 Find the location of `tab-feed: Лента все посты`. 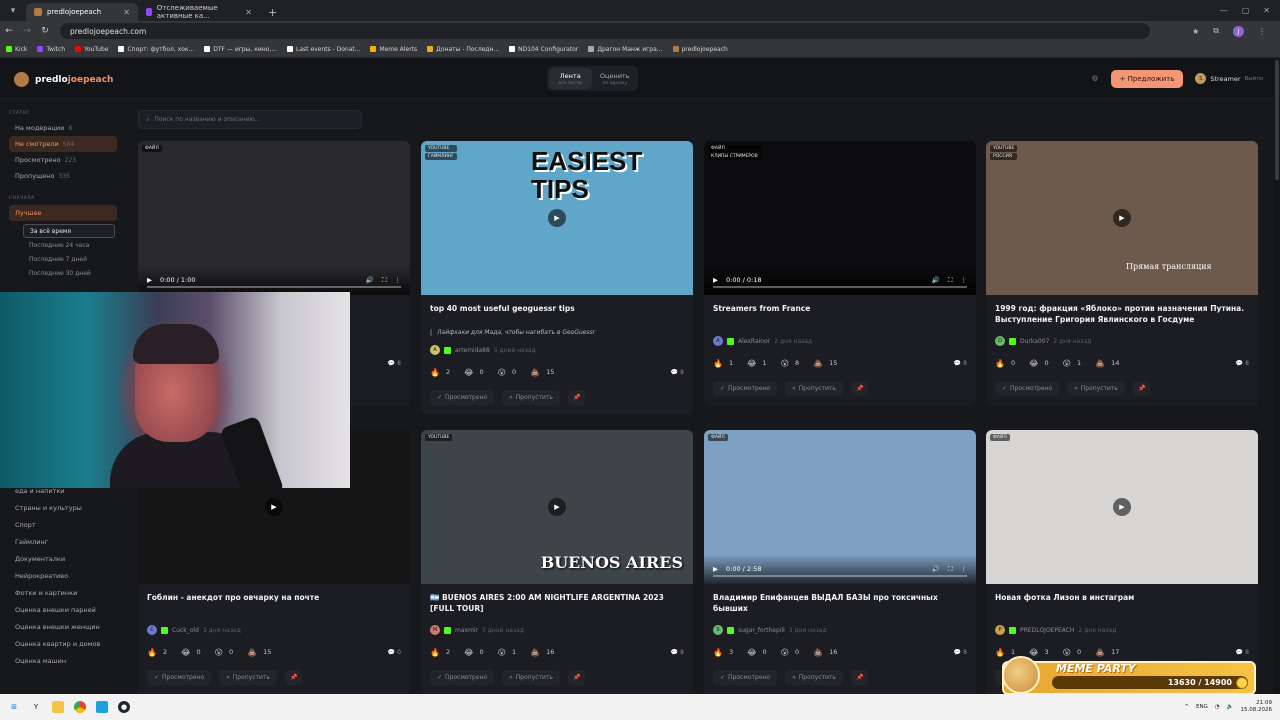

tab-feed: Лента все посты is located at coordinates (570, 78).